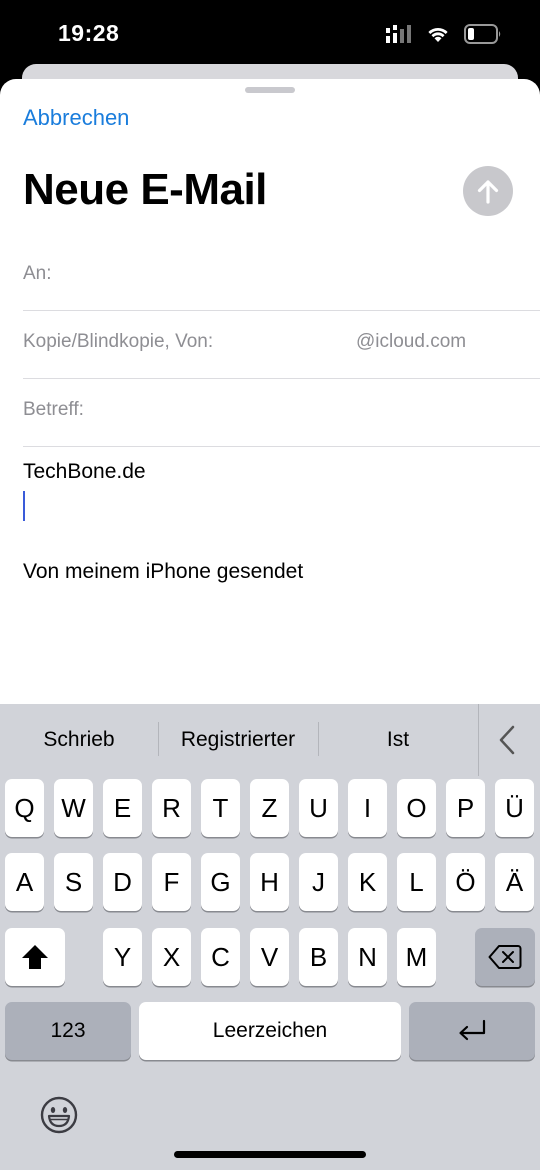 The image size is (540, 1170). What do you see at coordinates (367, 957) in the screenshot?
I see `key-n: N` at bounding box center [367, 957].